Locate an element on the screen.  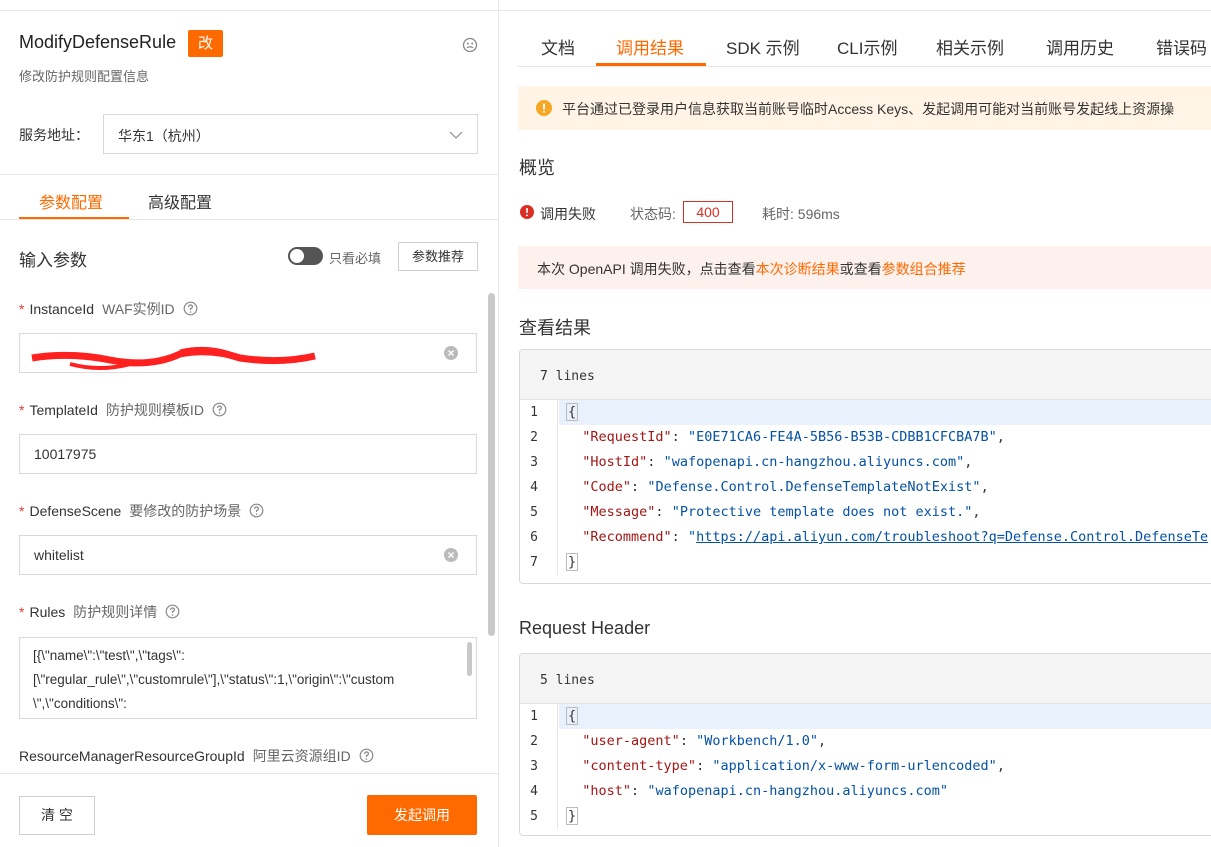
resourcegroupid-label: ResourceManagerResourceGroupId 阿里云资源组ID is located at coordinates (196, 756).